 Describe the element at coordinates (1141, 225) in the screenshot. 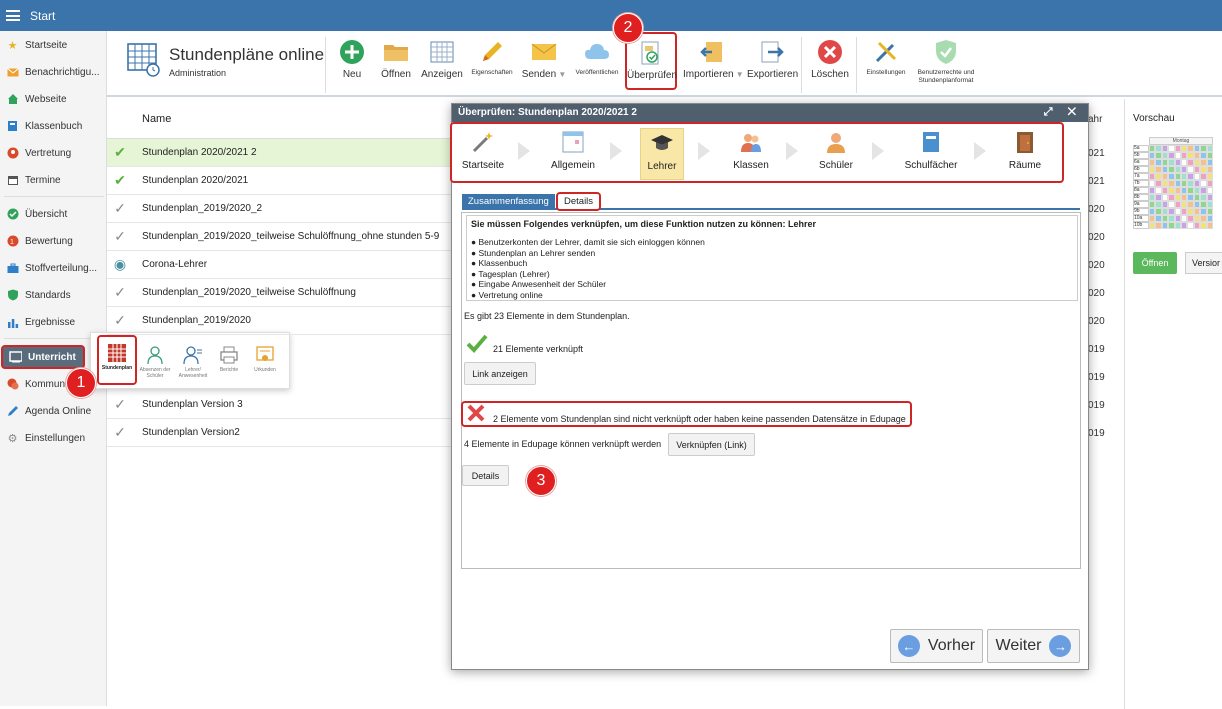

I see `preview-class-label: 10b` at that location.